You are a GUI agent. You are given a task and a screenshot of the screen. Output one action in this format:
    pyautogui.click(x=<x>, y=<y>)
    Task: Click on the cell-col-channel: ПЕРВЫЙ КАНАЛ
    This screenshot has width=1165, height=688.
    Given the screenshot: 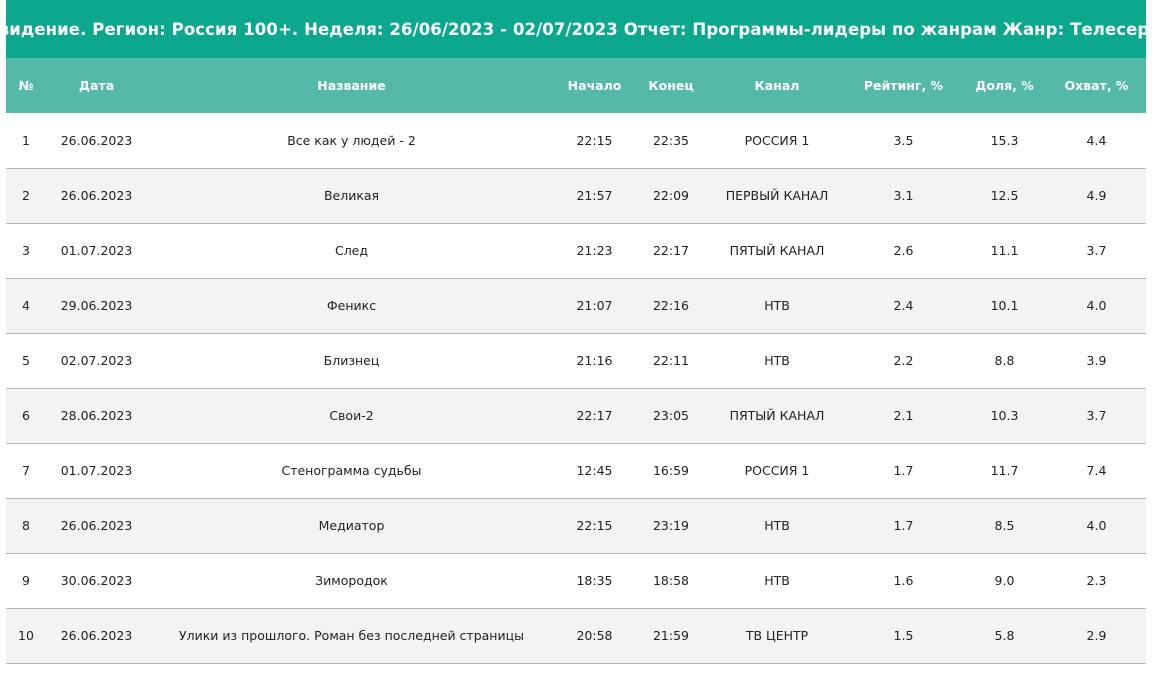 What is the action you would take?
    pyautogui.click(x=777, y=195)
    